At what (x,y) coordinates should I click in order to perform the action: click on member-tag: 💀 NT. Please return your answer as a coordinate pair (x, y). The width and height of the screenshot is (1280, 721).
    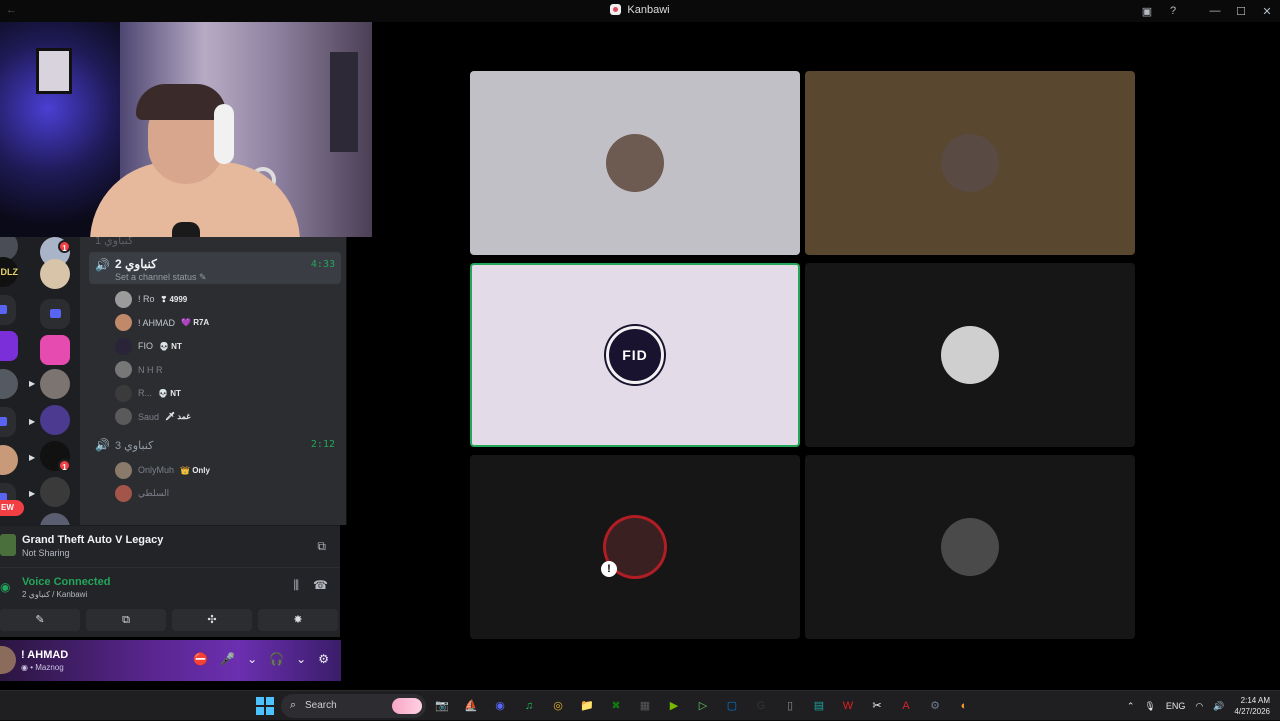
    Looking at the image, I should click on (169, 393).